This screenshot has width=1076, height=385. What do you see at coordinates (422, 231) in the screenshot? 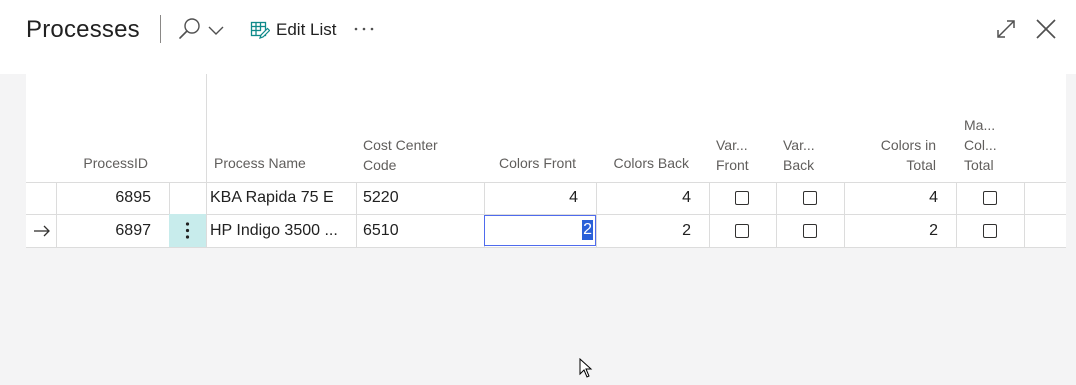
I see `cell-cost-center-code: 6510` at bounding box center [422, 231].